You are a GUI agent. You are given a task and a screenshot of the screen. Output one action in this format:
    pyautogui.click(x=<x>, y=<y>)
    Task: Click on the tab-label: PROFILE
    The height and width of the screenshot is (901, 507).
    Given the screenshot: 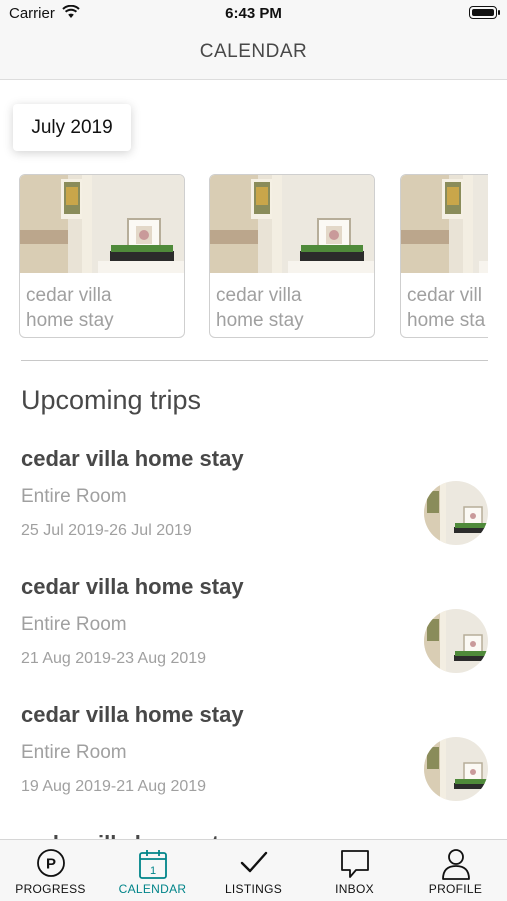 What is the action you would take?
    pyautogui.click(x=455, y=889)
    